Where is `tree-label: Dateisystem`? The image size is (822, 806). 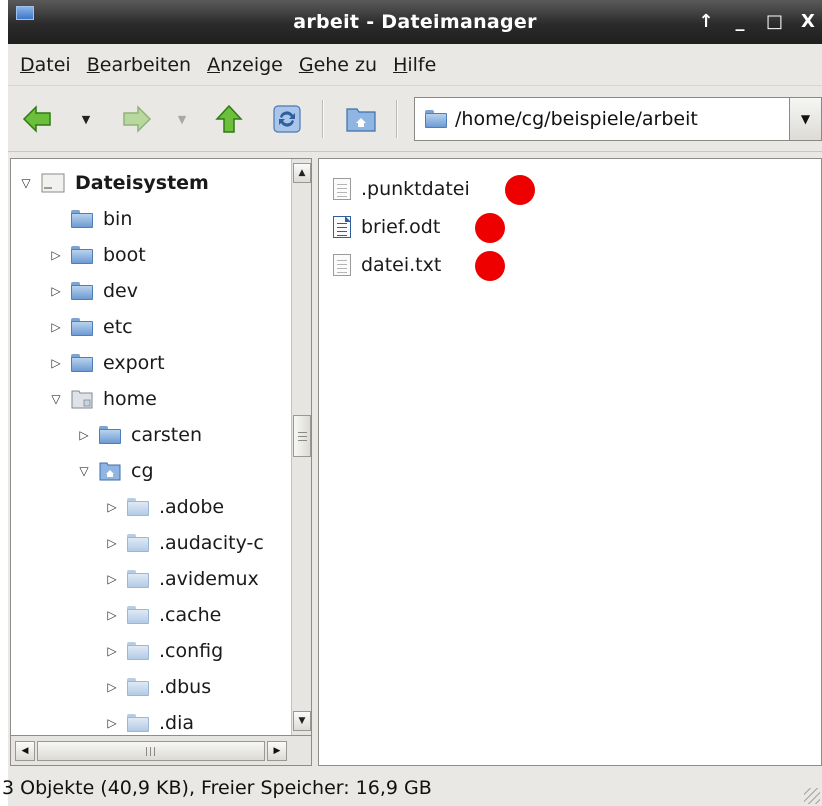
tree-label: Dateisystem is located at coordinates (142, 183).